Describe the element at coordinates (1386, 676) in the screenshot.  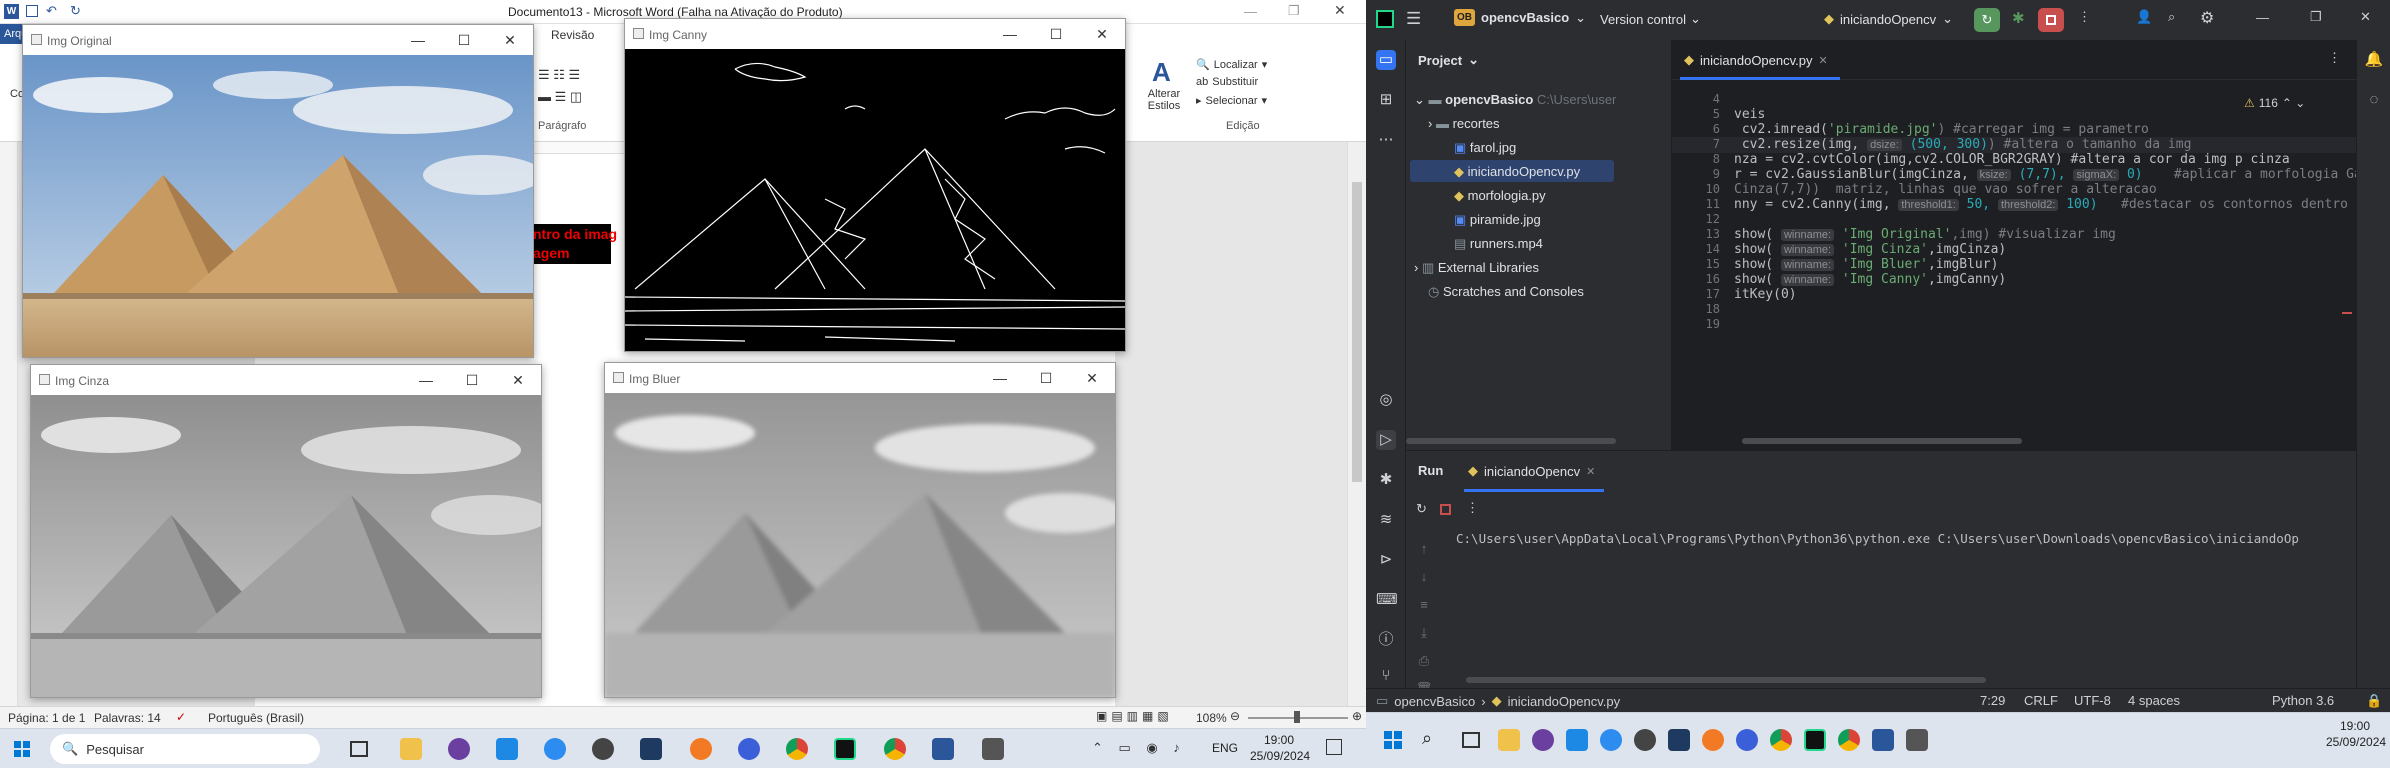
I see `git-icon: ⑂` at that location.